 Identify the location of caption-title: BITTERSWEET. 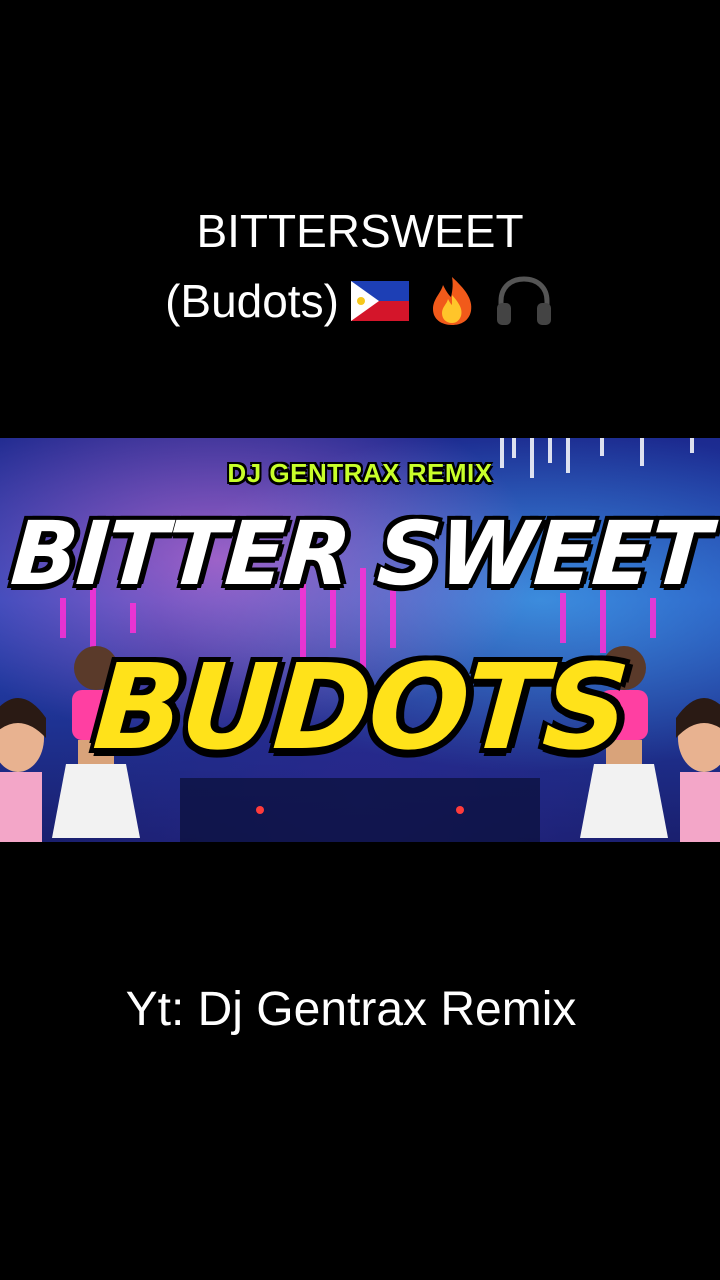
(360, 231).